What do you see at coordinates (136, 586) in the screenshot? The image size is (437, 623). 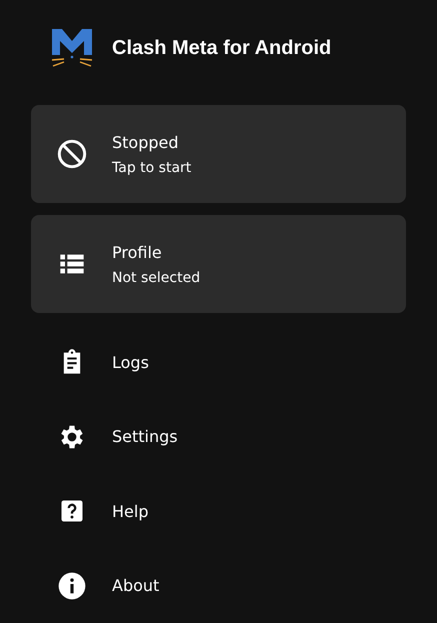 I see `menu-item: About` at bounding box center [136, 586].